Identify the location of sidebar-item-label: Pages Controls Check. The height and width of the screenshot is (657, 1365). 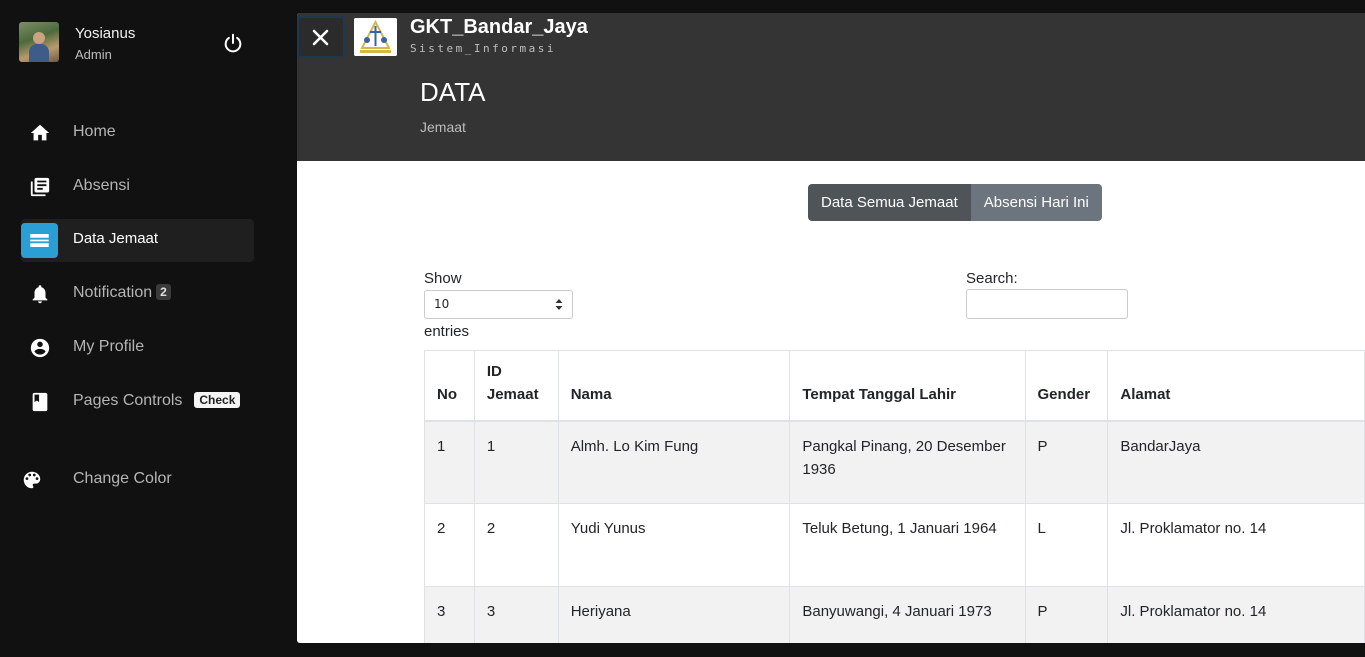
(157, 401).